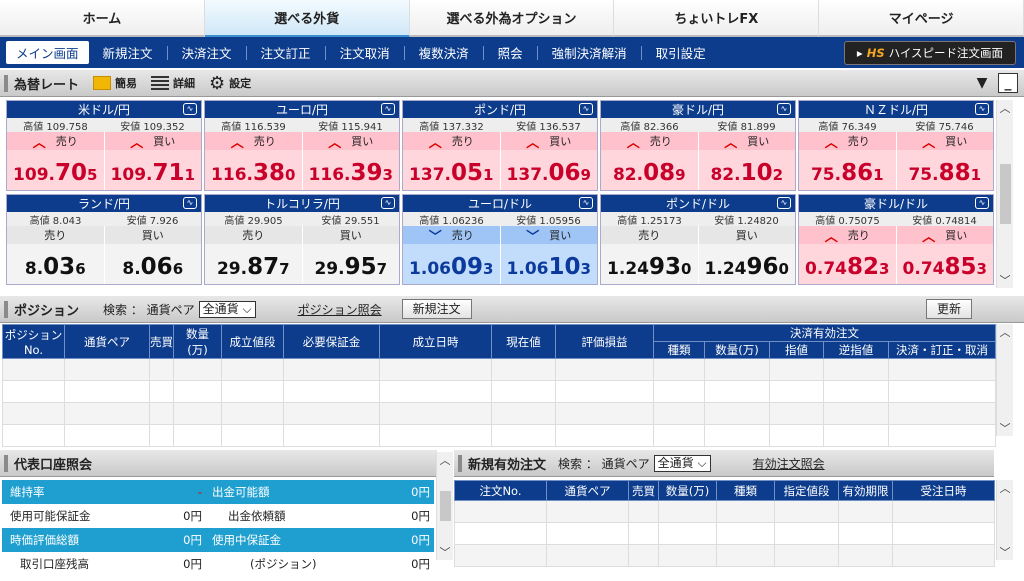  I want to click on sell-price-button: ︿ 売り 0.74823, so click(848, 255).